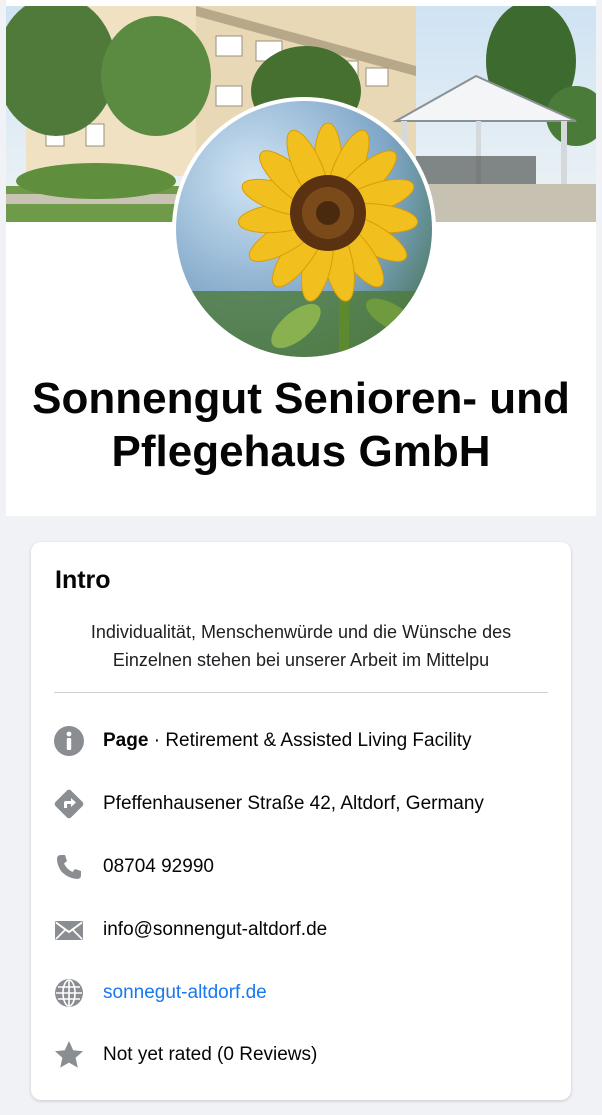 This screenshot has width=602, height=1115. Describe the element at coordinates (303, 867) in the screenshot. I see `intro-item-phone: 08704 92990` at that location.